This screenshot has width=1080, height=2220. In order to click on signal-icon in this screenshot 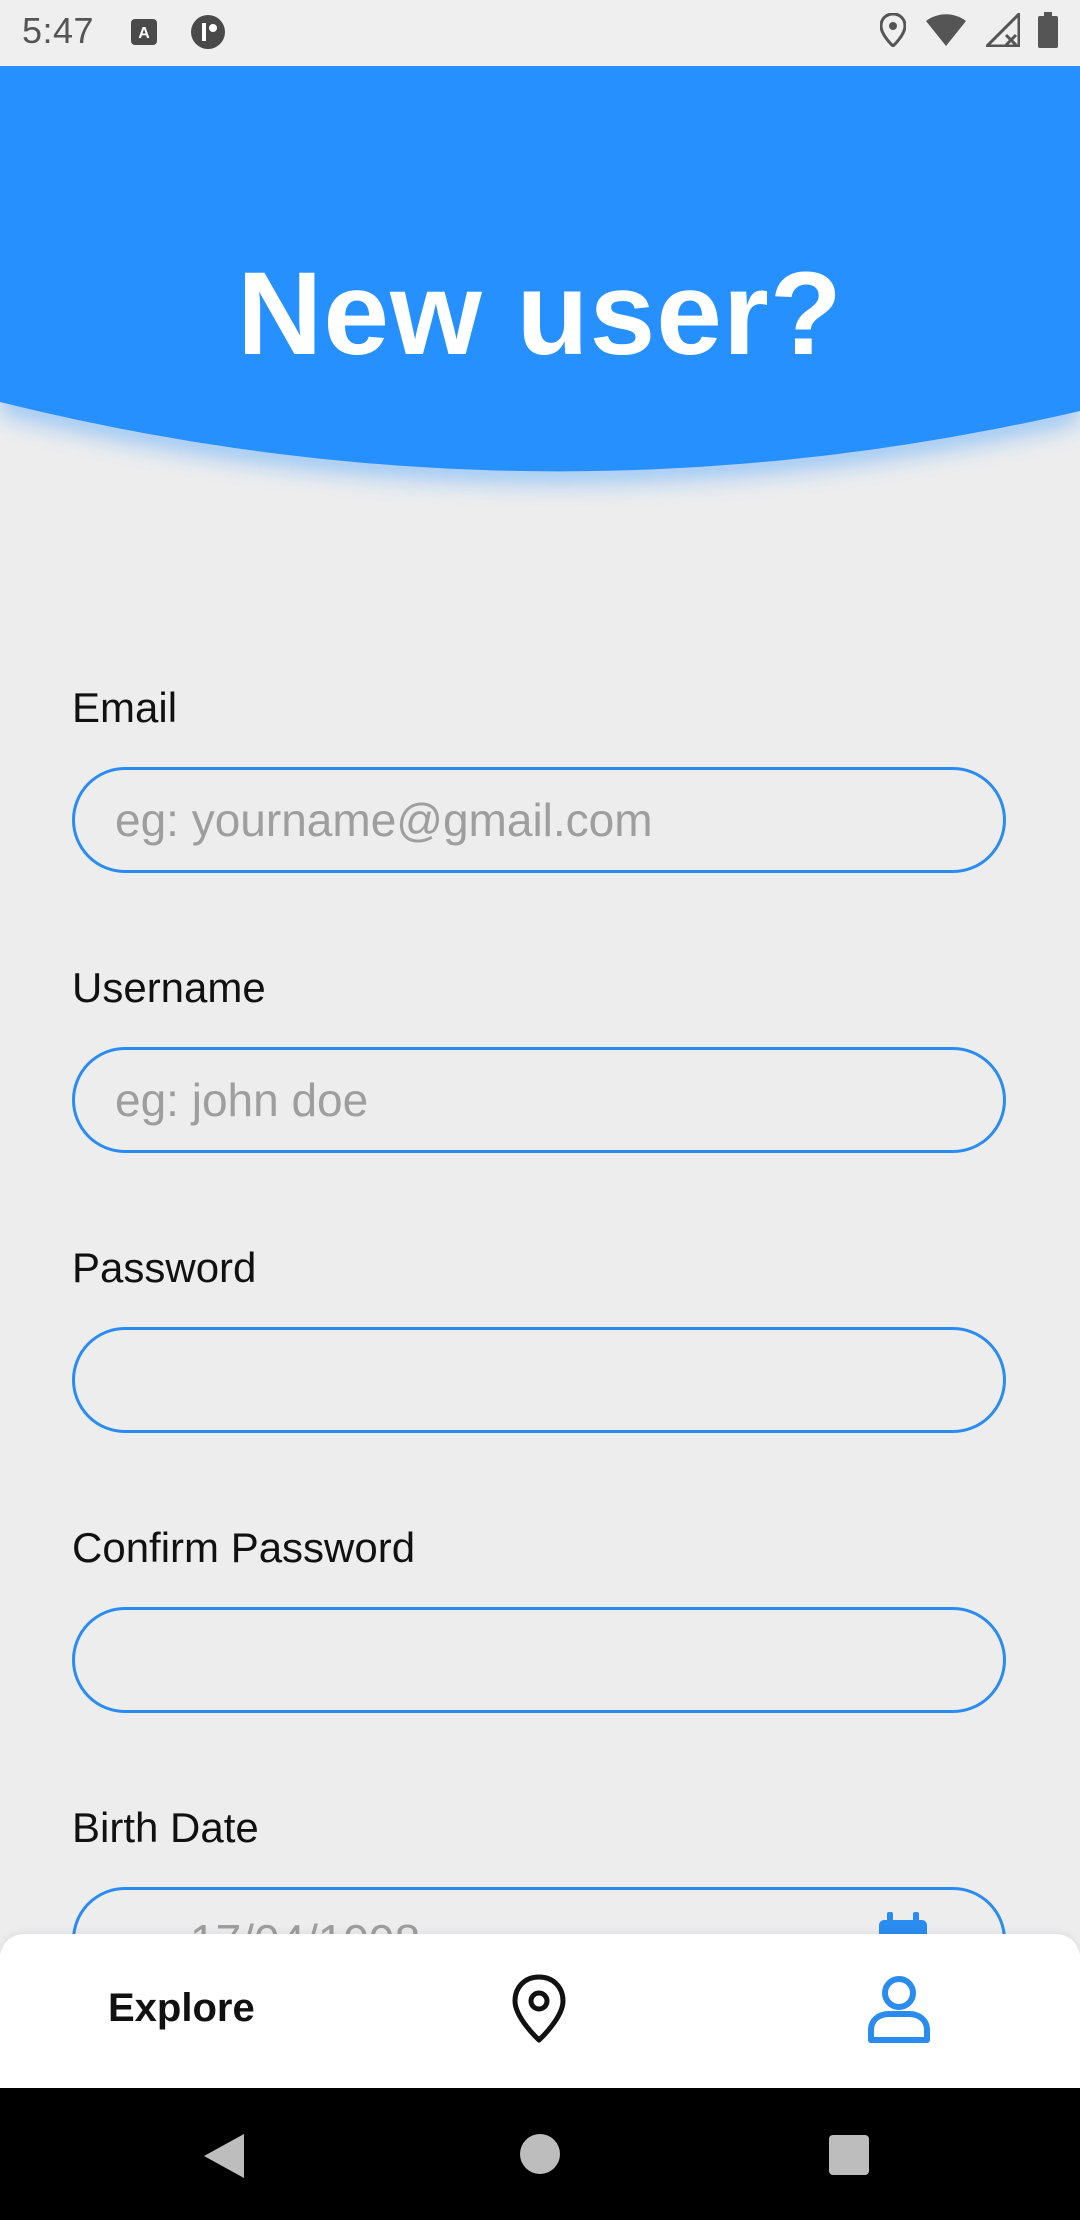, I will do `click(1002, 31)`.